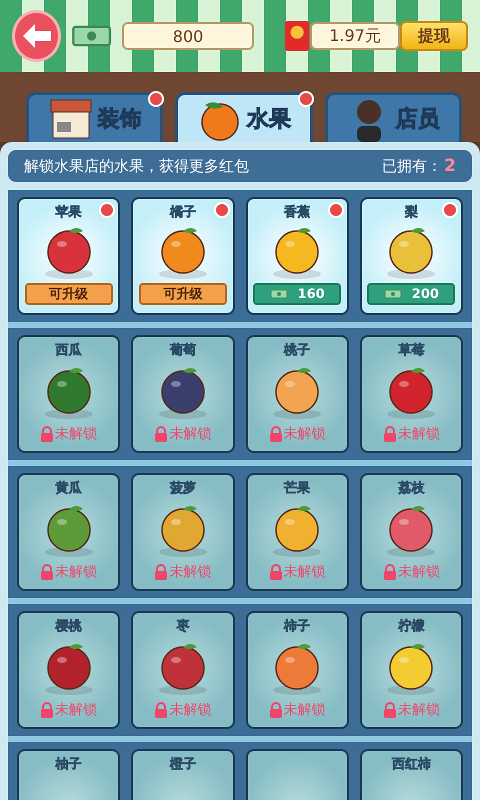 This screenshot has height=800, width=480. What do you see at coordinates (68, 774) in the screenshot?
I see `fruit-card: 柚子` at bounding box center [68, 774].